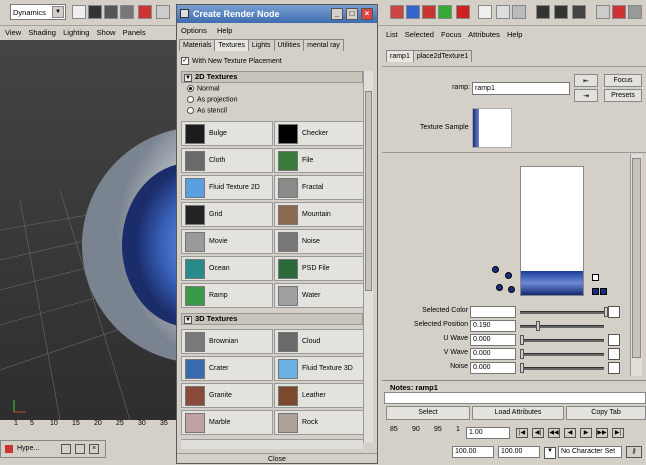  Describe the element at coordinates (602, 433) in the screenshot. I see `step-forward-icon: ▶▶` at that location.